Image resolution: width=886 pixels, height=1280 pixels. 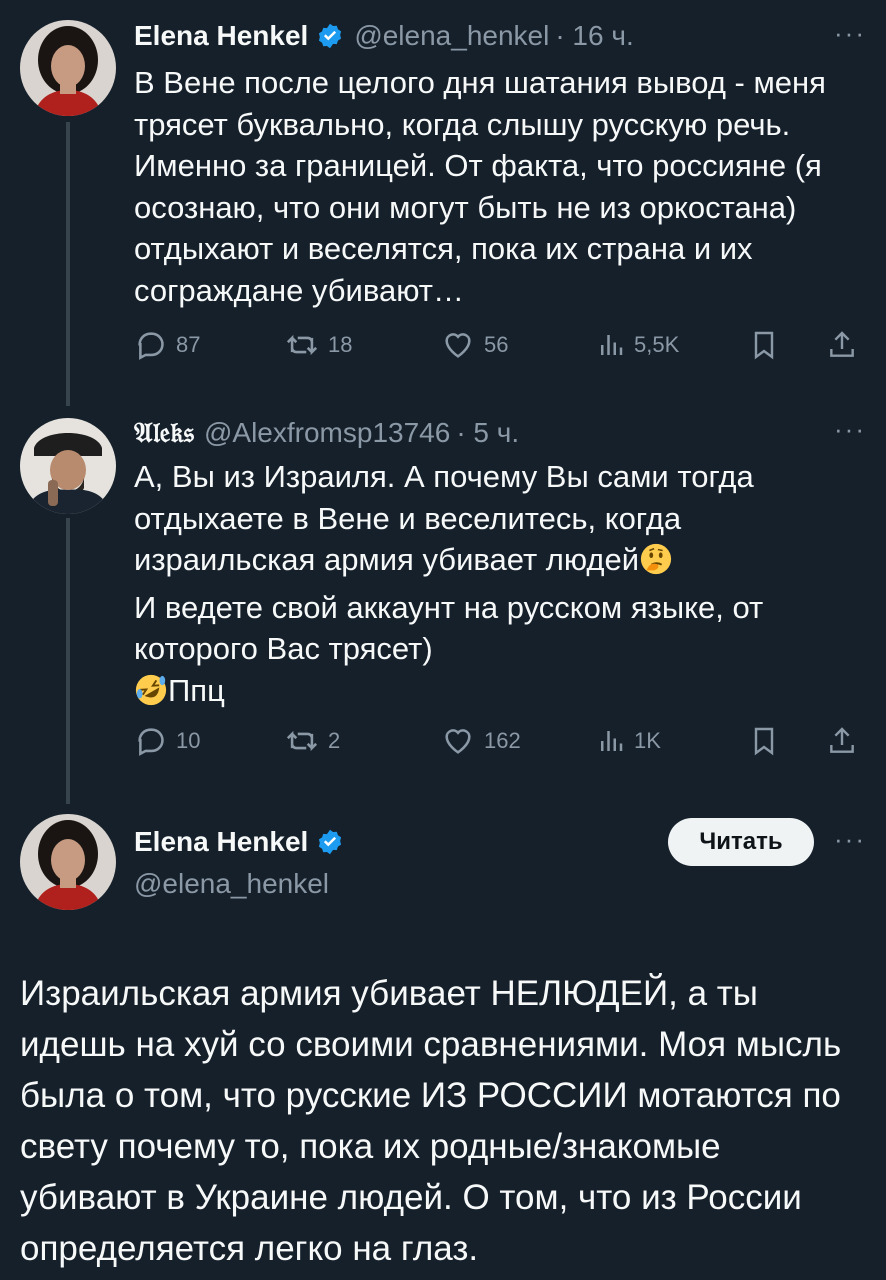 I want to click on main-tweet-header: Elena Henkel, so click(x=244, y=842).